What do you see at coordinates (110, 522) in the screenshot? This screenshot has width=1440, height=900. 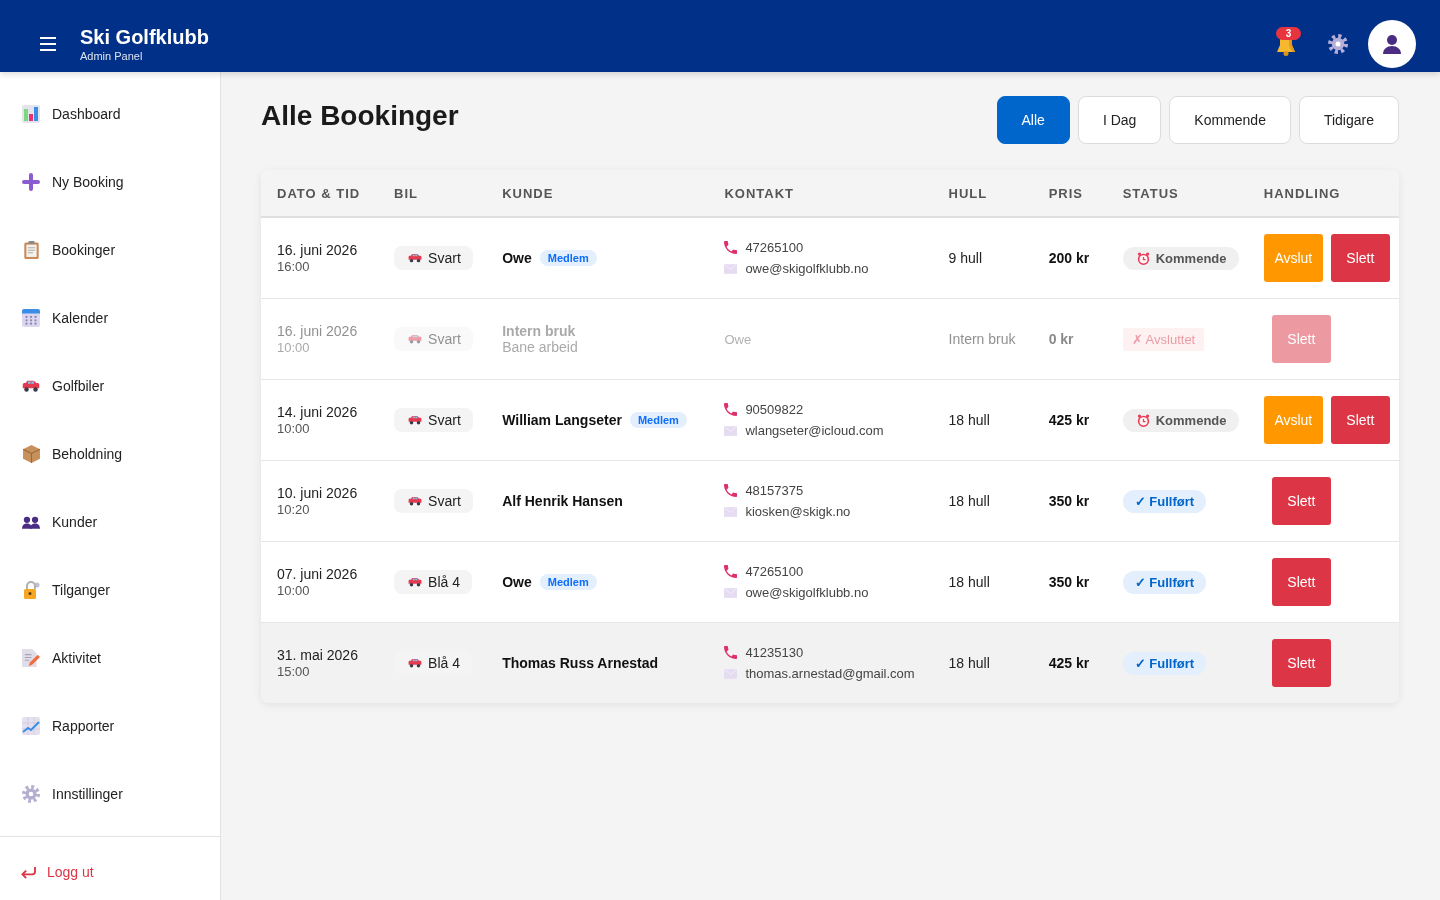 I see `sidebar-item: Kunder` at bounding box center [110, 522].